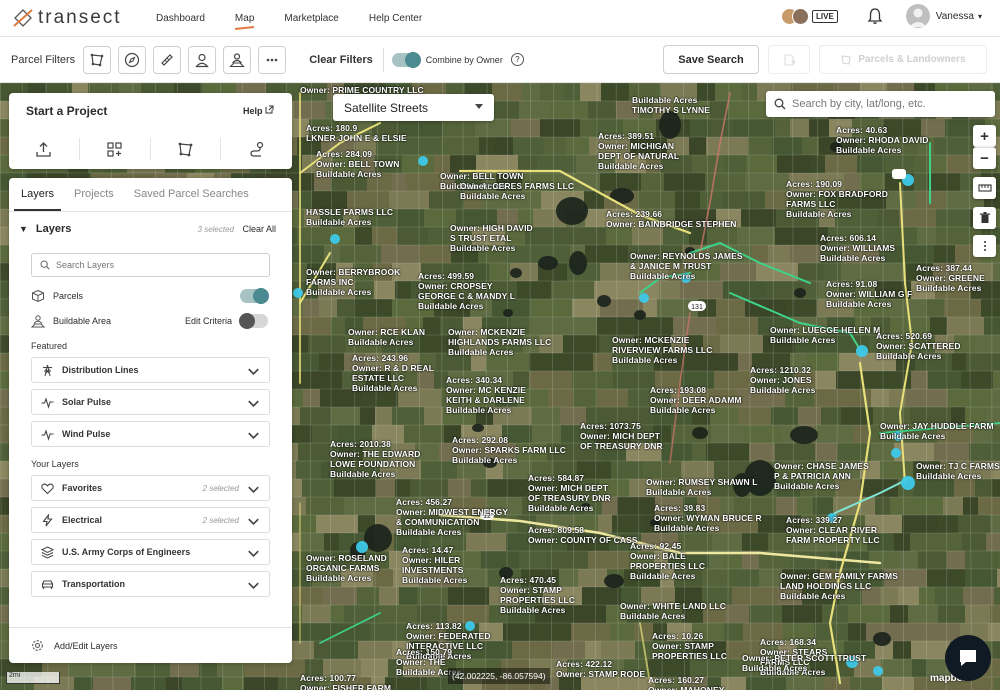 Image resolution: width=1000 pixels, height=690 pixels. What do you see at coordinates (244, 18) in the screenshot?
I see `nav-map: Map` at bounding box center [244, 18].